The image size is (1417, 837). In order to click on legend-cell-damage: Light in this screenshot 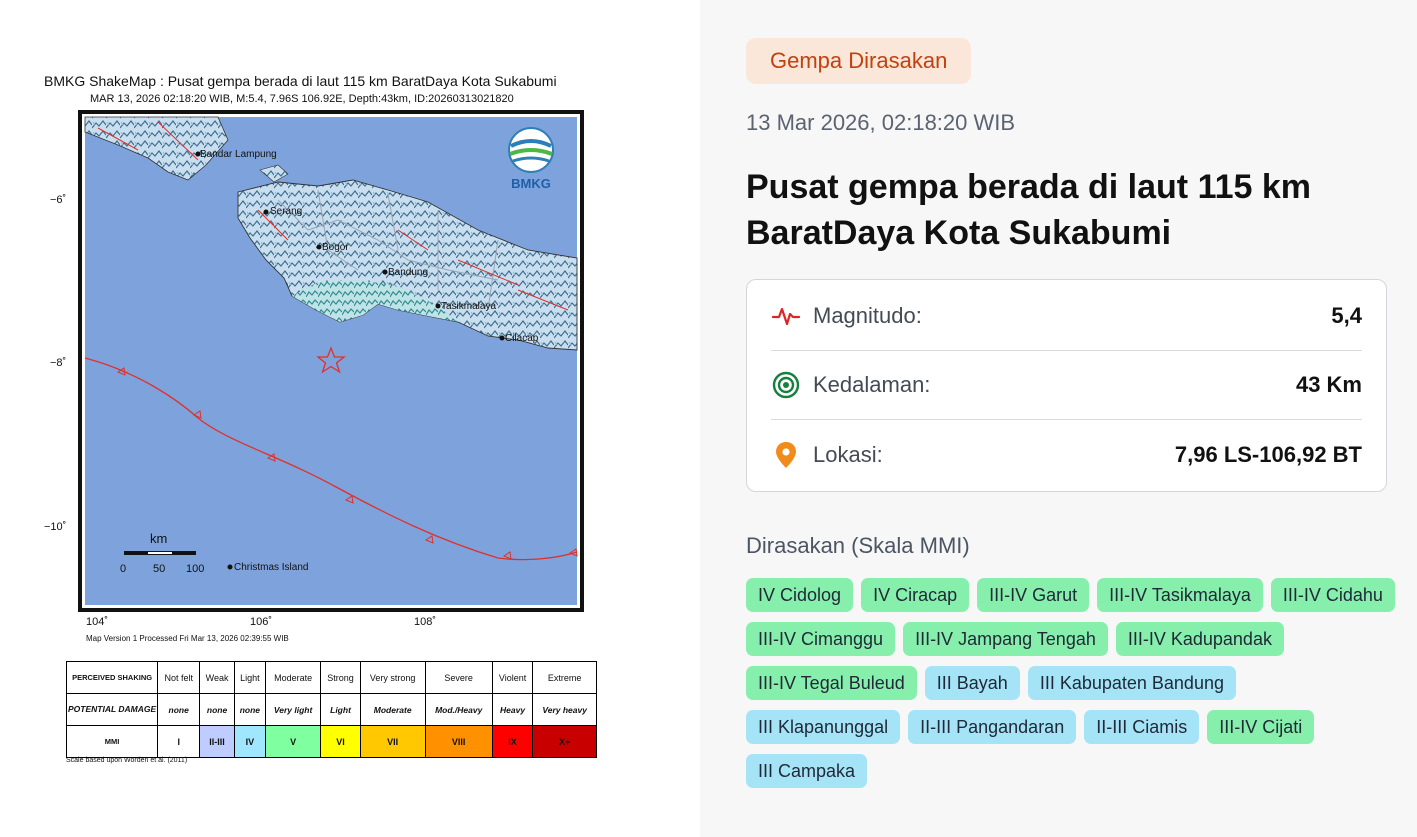, I will do `click(340, 709)`.